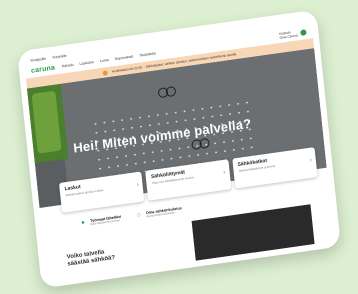  Describe the element at coordinates (147, 54) in the screenshot. I see `nav-item-news: Tiedotteita` at that location.